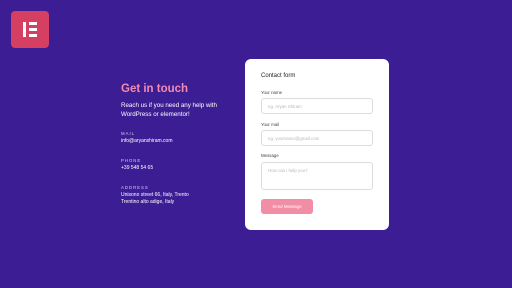 Image resolution: width=512 pixels, height=288 pixels. I want to click on mail-label: MAIL, so click(128, 133).